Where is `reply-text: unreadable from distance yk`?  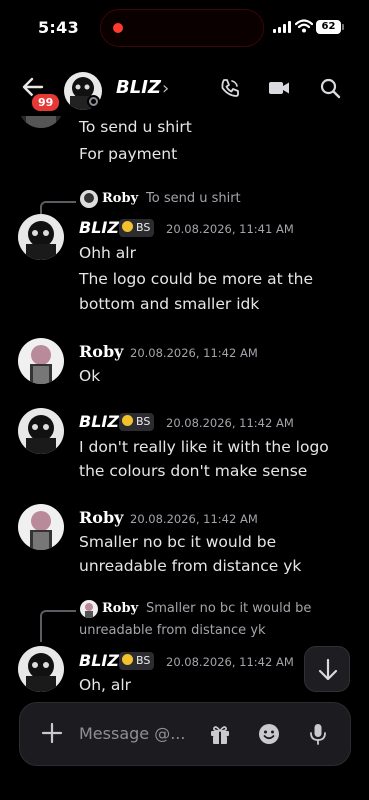
reply-text: unreadable from distance yk is located at coordinates (172, 630).